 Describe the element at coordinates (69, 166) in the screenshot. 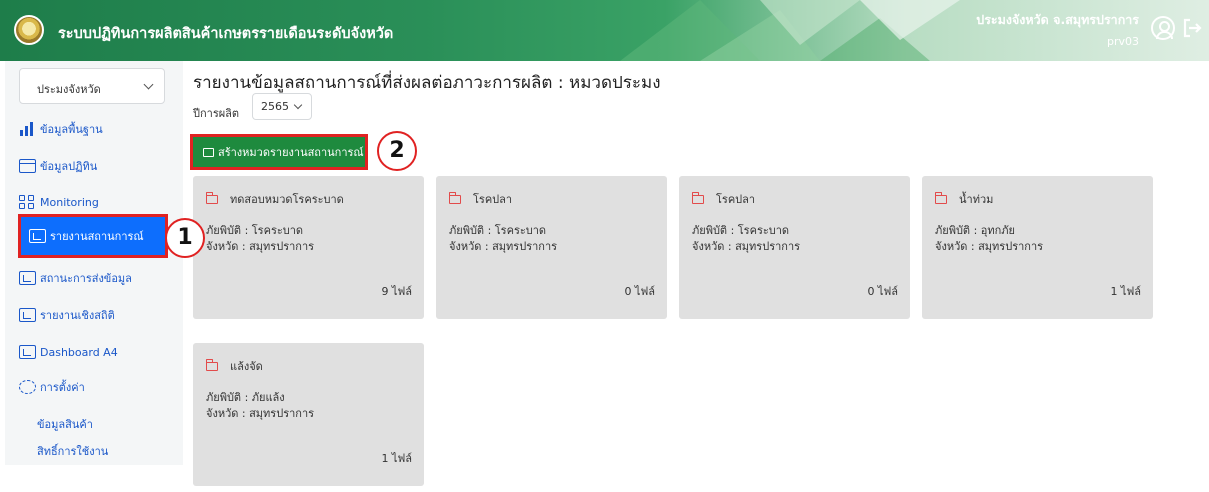

I see `sidebar-item-label: ข้อมูลปฏิทิน` at that location.